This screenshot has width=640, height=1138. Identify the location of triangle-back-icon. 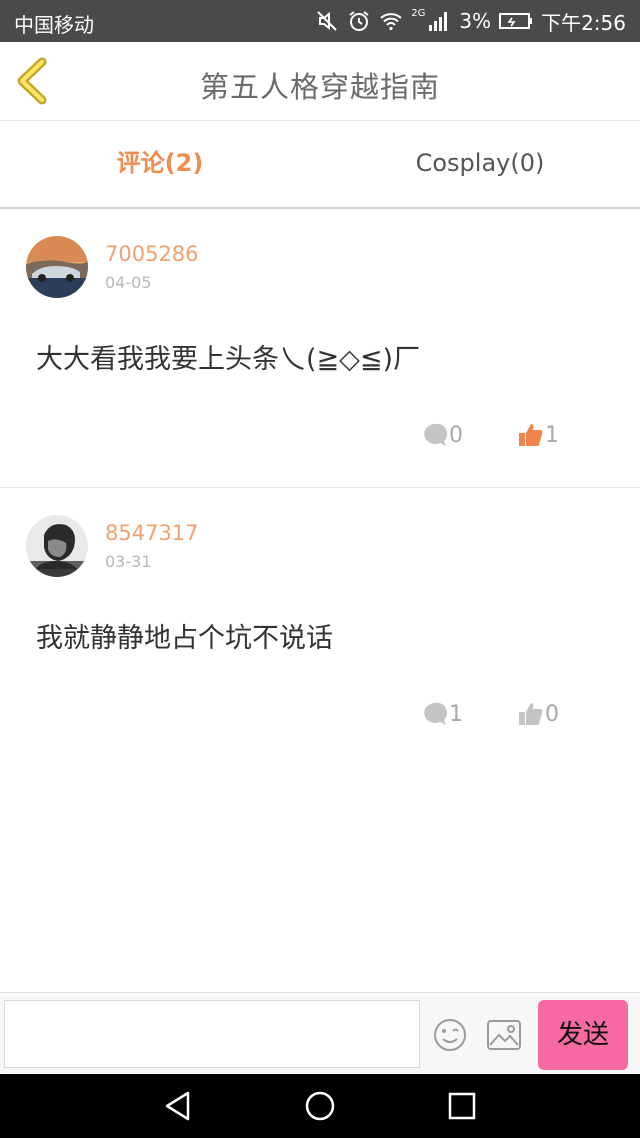
(177, 1106).